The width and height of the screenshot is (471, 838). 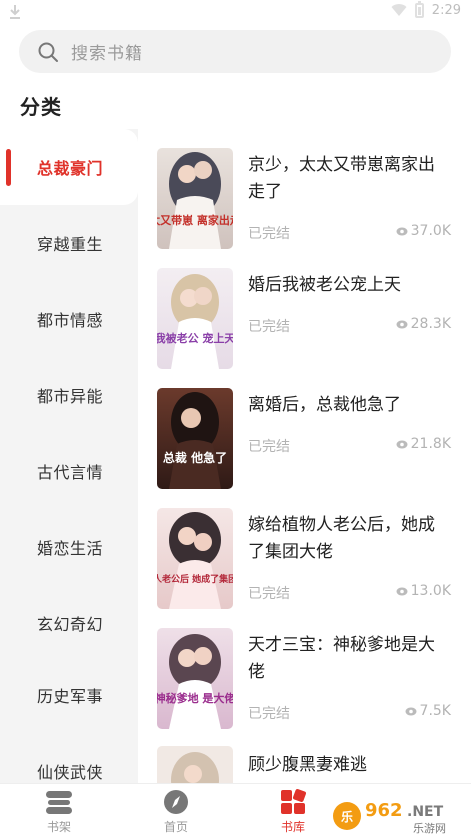 I want to click on status-bar: 2:29, so click(x=235, y=13).